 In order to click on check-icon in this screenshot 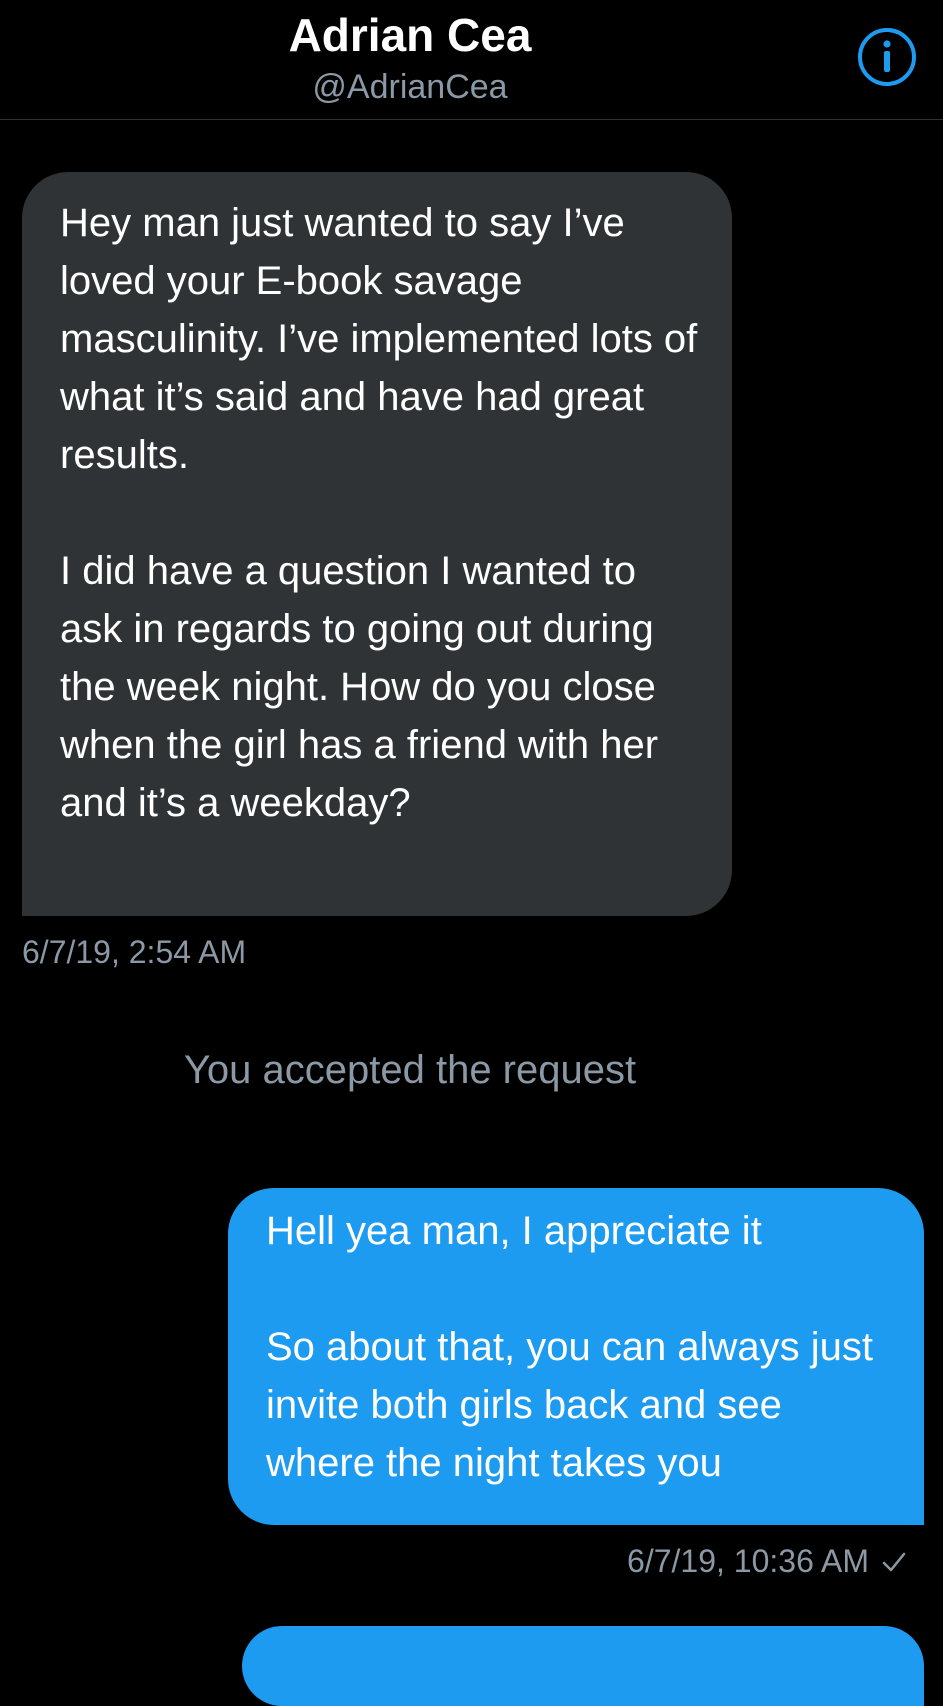, I will do `click(894, 1561)`.